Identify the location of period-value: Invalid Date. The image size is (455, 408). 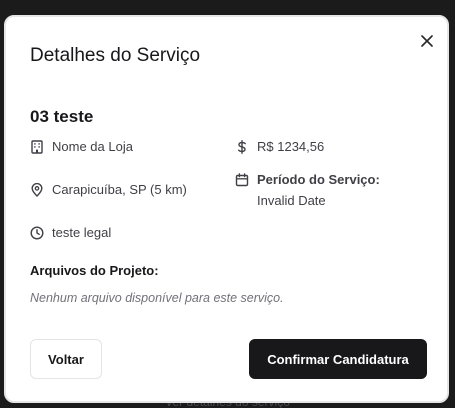
(291, 200).